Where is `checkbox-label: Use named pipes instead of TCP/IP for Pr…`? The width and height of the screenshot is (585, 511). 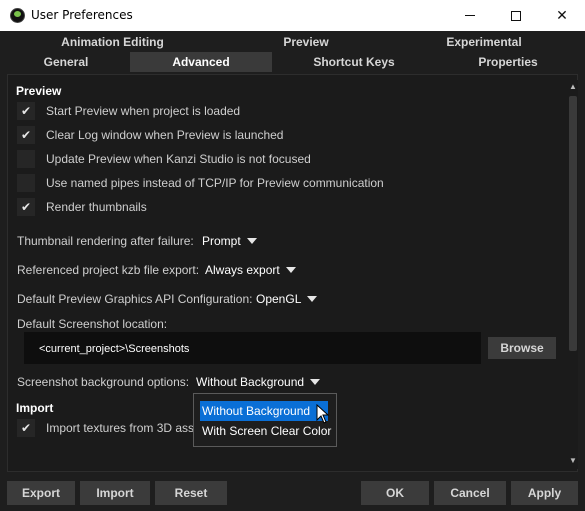 checkbox-label: Use named pipes instead of TCP/IP for Pr… is located at coordinates (215, 183).